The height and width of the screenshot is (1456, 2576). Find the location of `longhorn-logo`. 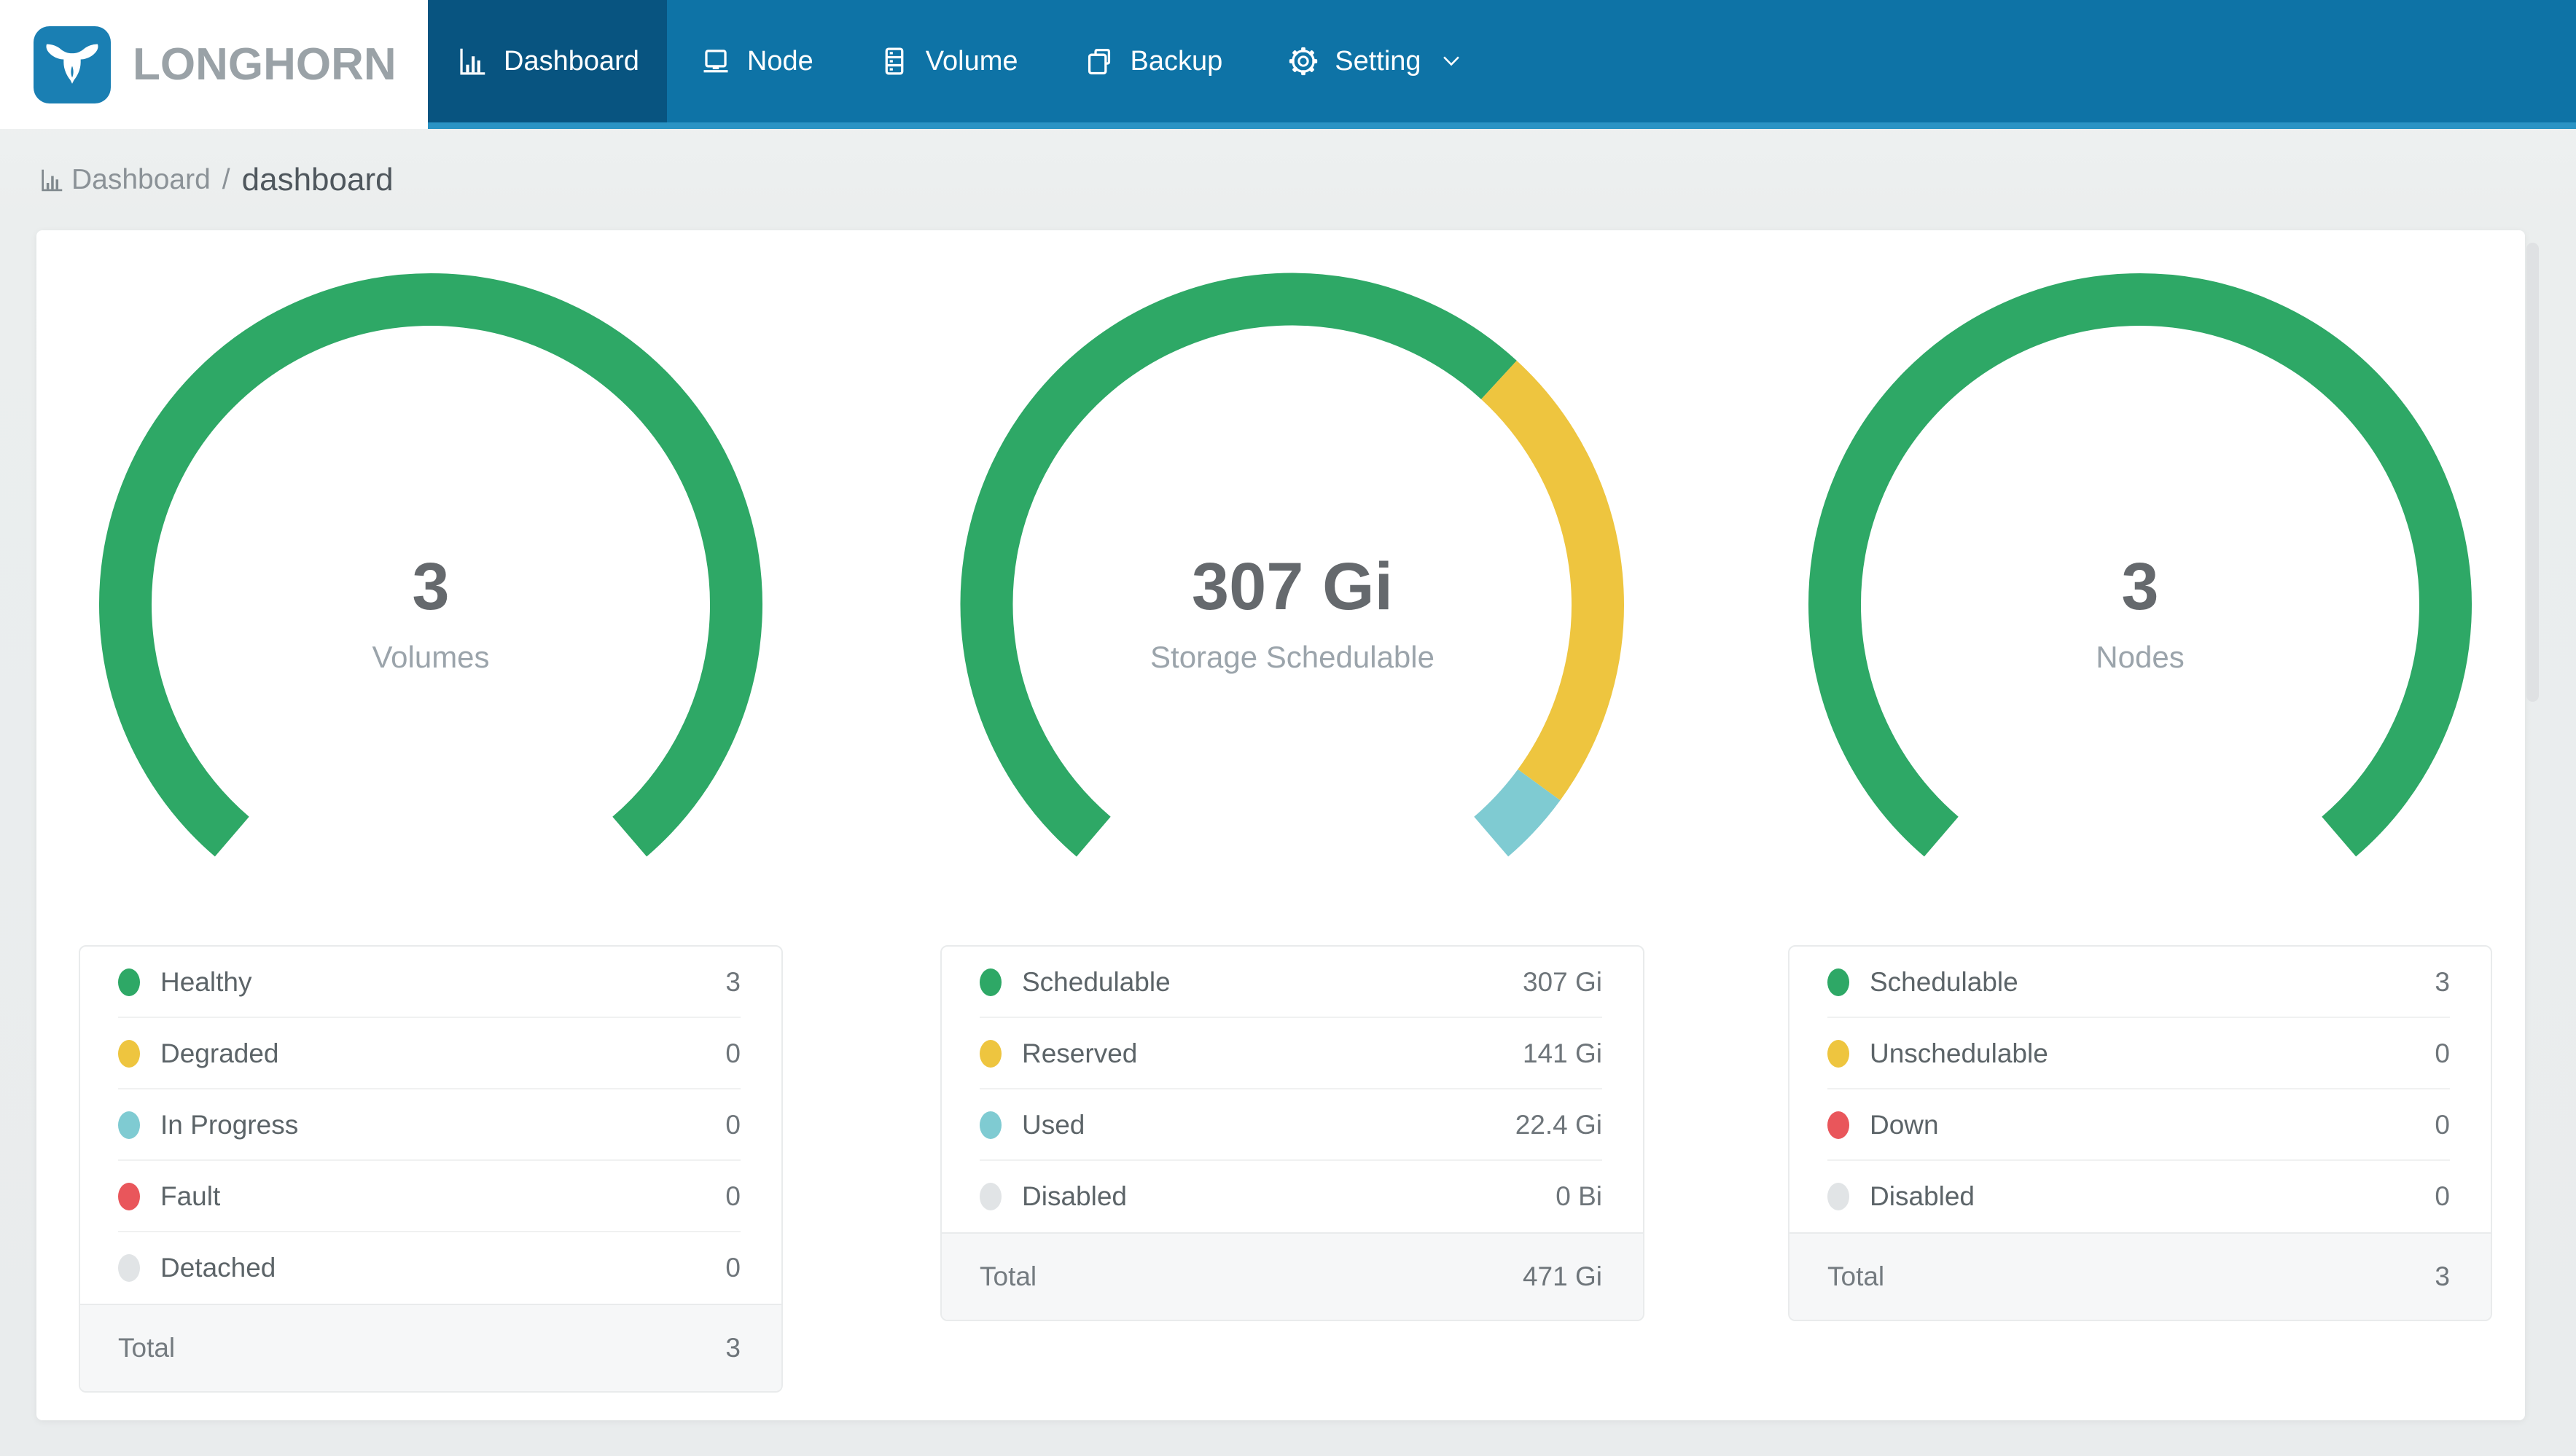

longhorn-logo is located at coordinates (72, 64).